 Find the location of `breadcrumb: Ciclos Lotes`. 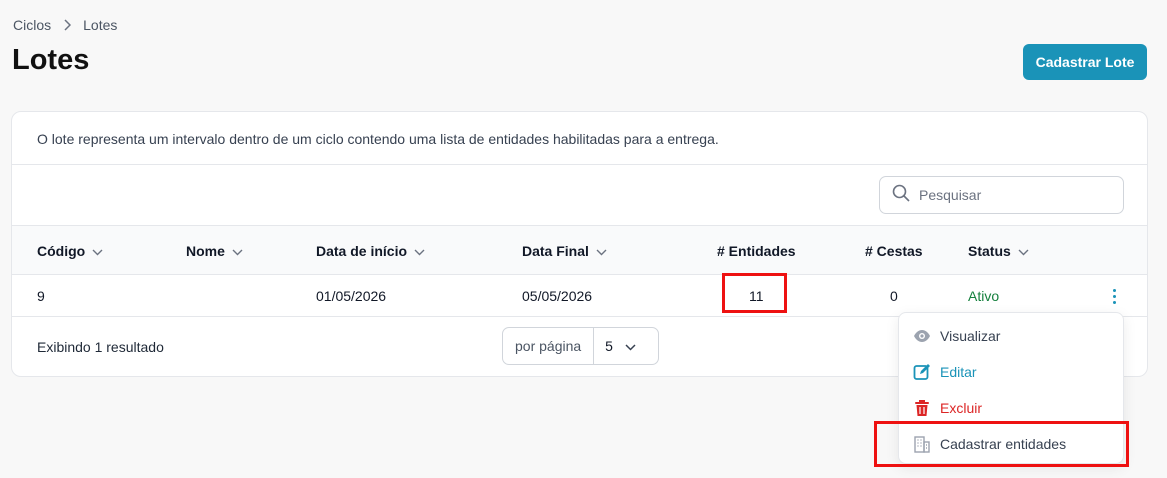

breadcrumb: Ciclos Lotes is located at coordinates (65, 25).